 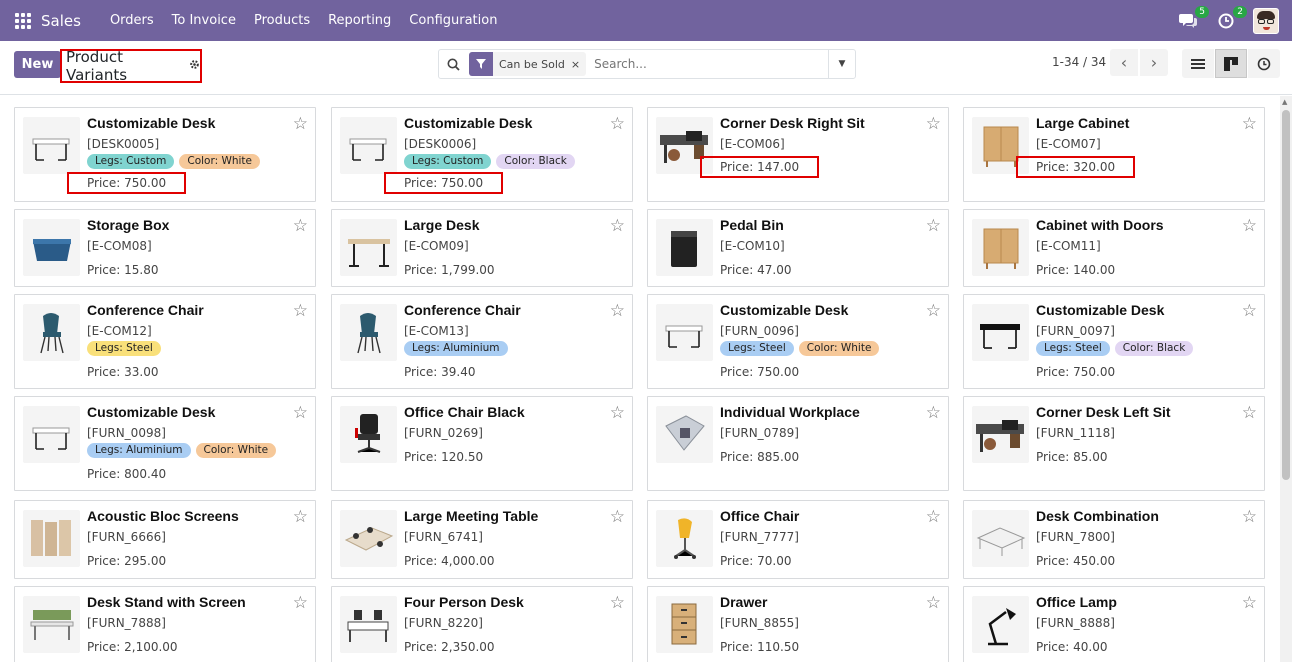 What do you see at coordinates (798, 248) in the screenshot?
I see `product-card: Pedal Bin [E-COM10] Price: 47.00 ☆` at bounding box center [798, 248].